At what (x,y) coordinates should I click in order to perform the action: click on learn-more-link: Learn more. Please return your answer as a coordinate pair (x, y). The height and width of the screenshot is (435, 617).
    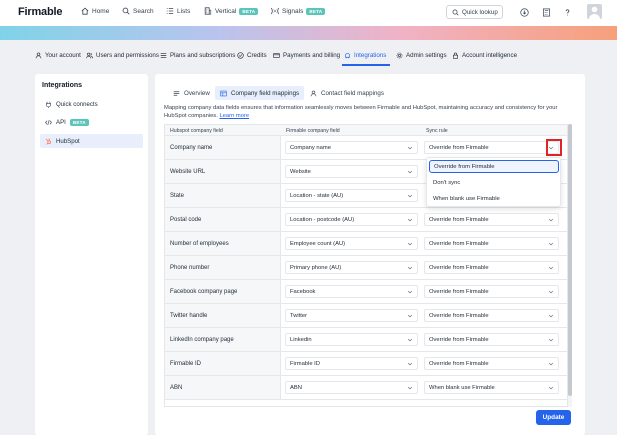
    Looking at the image, I should click on (234, 116).